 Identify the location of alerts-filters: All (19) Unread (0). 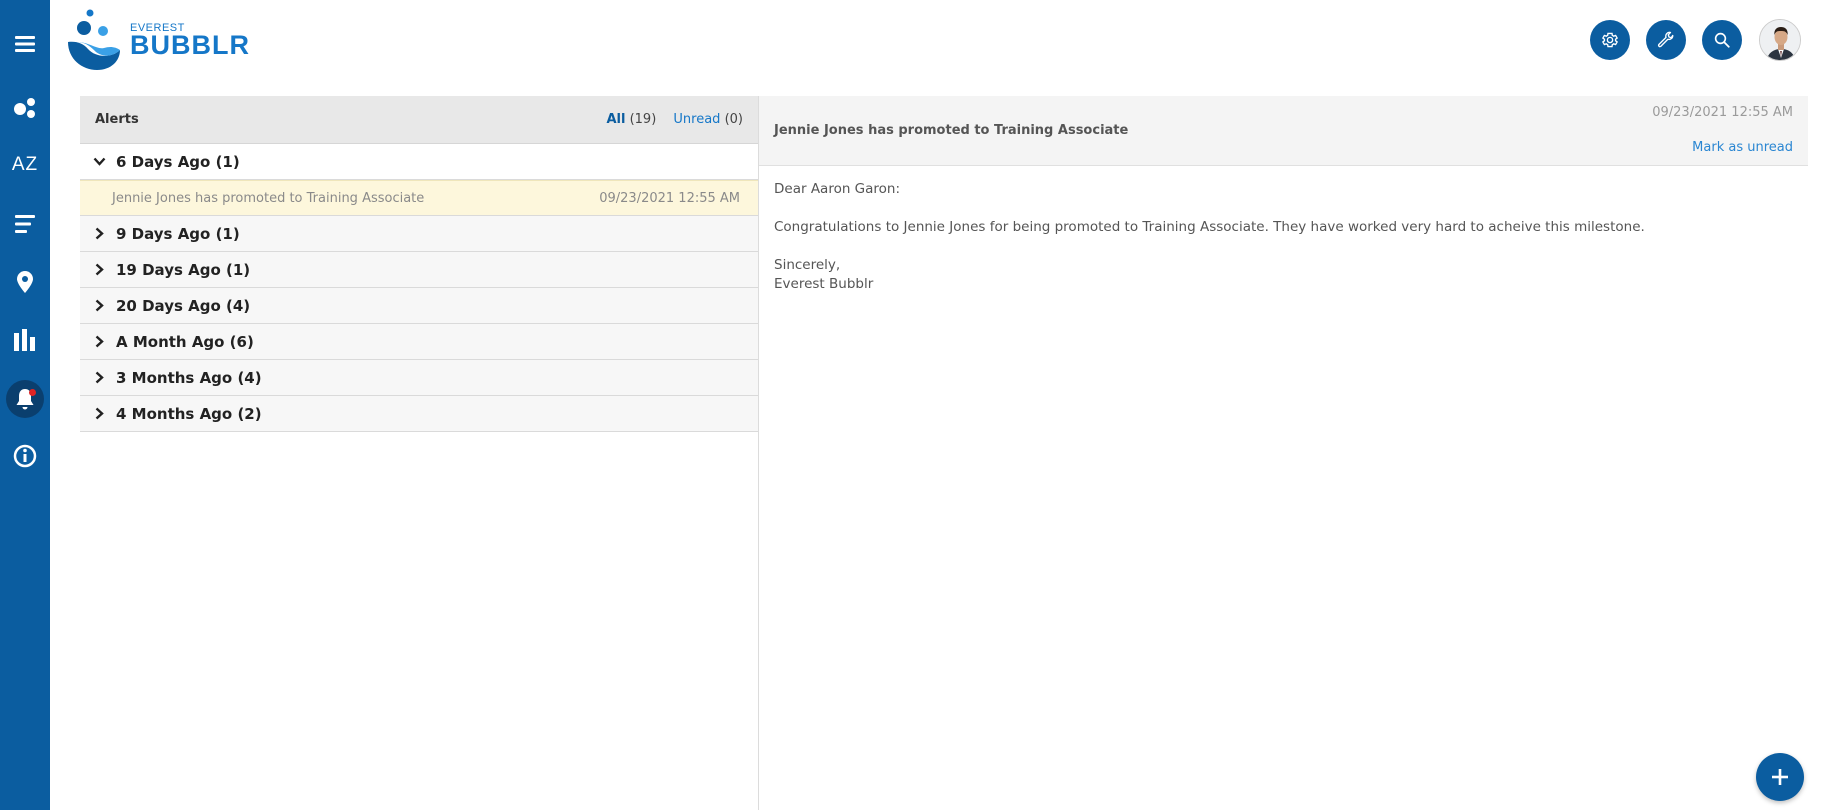
(674, 119).